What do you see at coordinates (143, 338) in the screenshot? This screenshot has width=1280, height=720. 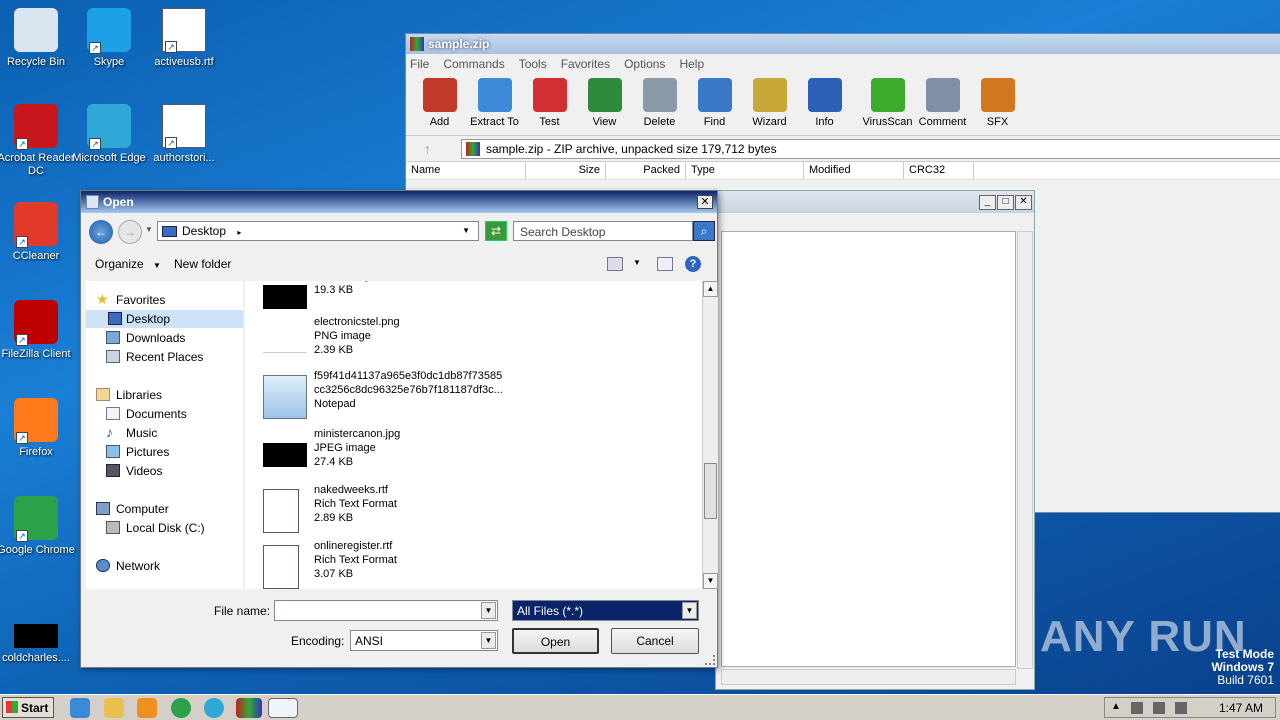 I see `nav-downloads: Downloads` at bounding box center [143, 338].